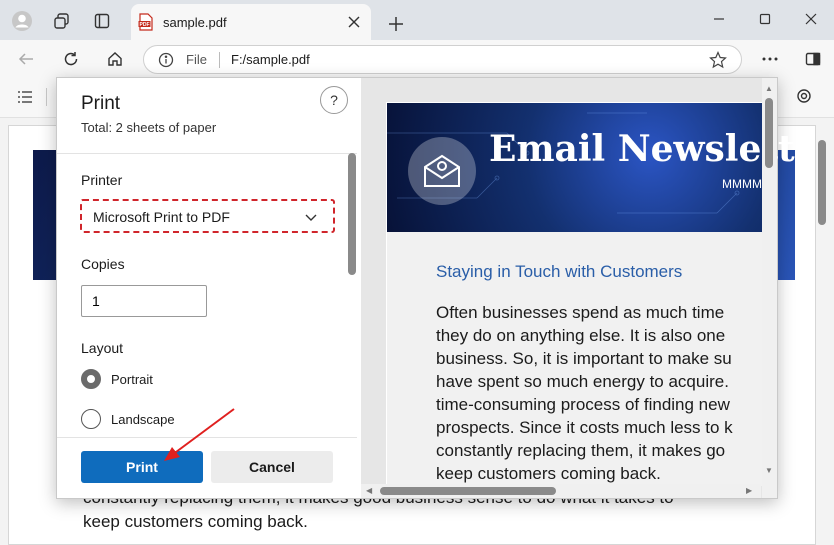 The height and width of the screenshot is (545, 834). What do you see at coordinates (770, 59) in the screenshot?
I see `more-icon` at bounding box center [770, 59].